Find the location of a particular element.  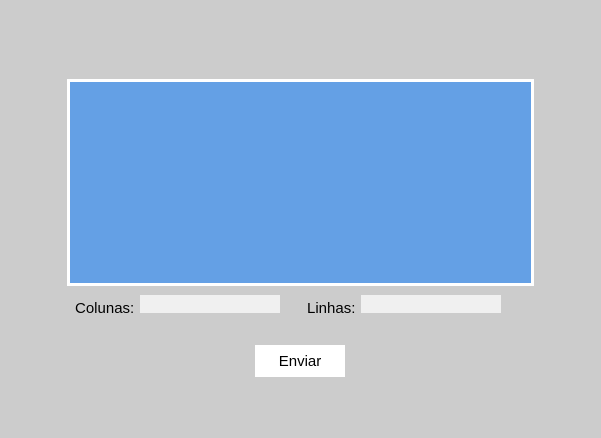

submit-button: Enviar is located at coordinates (300, 361).